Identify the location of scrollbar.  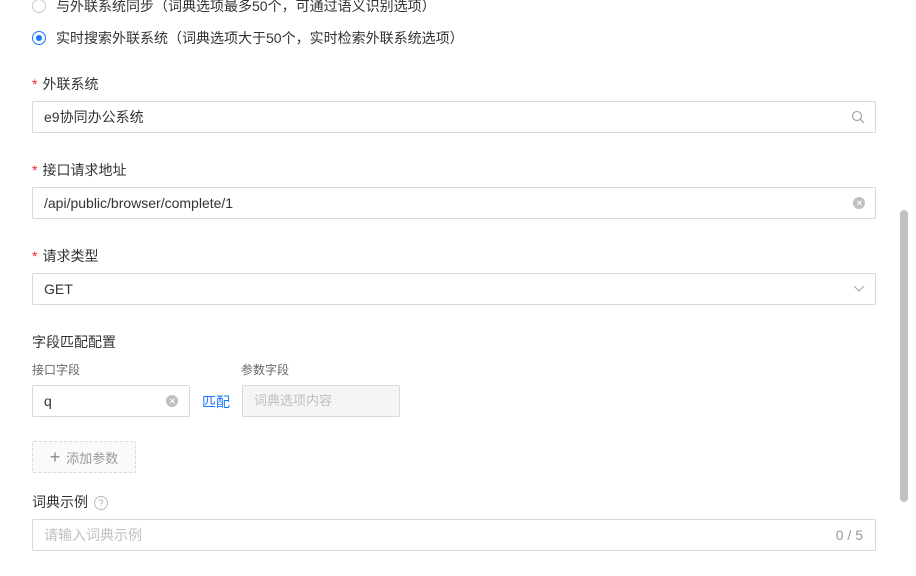
(904, 356).